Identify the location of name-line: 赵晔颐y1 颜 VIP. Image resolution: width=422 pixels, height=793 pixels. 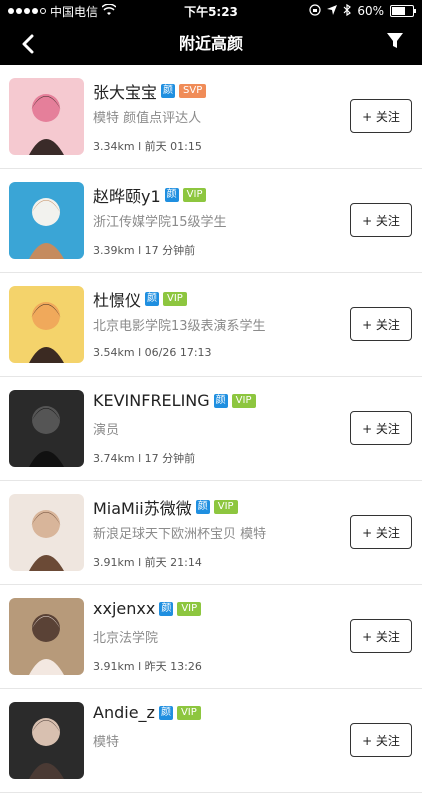
(150, 195).